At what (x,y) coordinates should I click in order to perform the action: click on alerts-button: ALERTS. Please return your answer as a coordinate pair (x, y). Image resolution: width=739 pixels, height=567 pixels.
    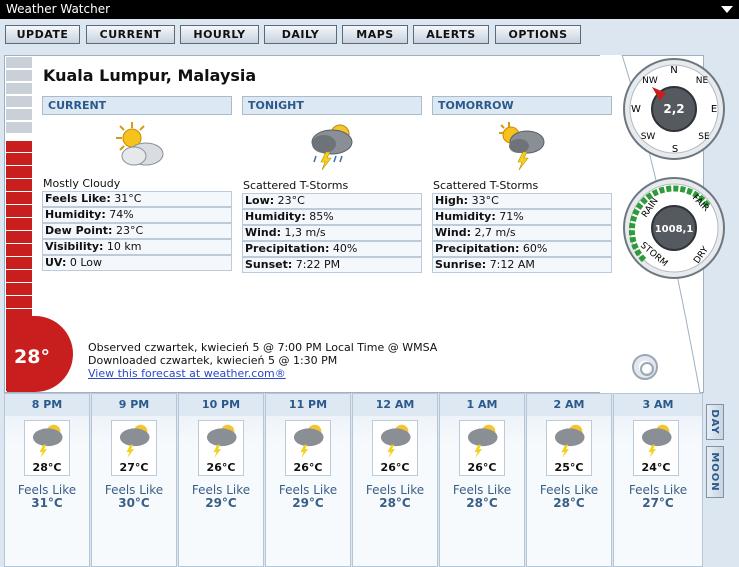
    Looking at the image, I should click on (451, 34).